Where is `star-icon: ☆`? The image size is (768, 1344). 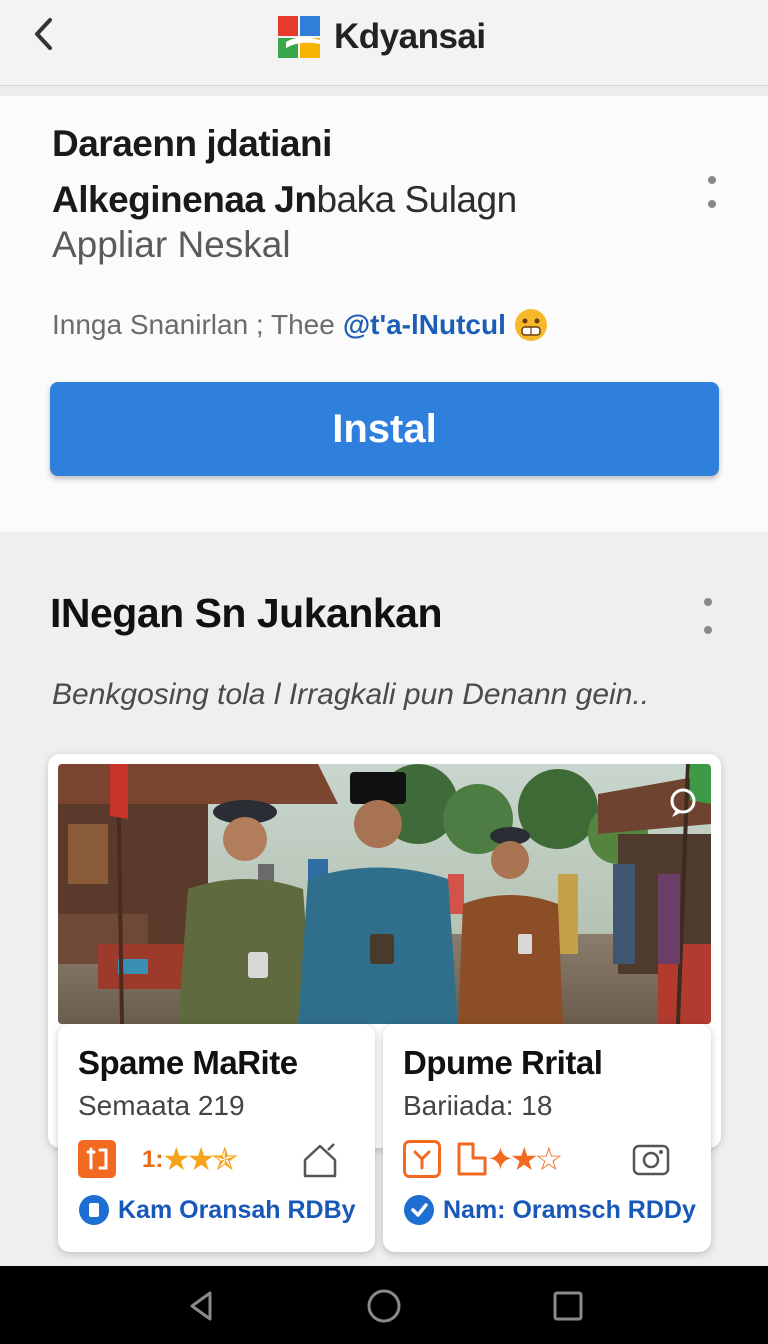
star-icon: ☆ is located at coordinates (549, 1159).